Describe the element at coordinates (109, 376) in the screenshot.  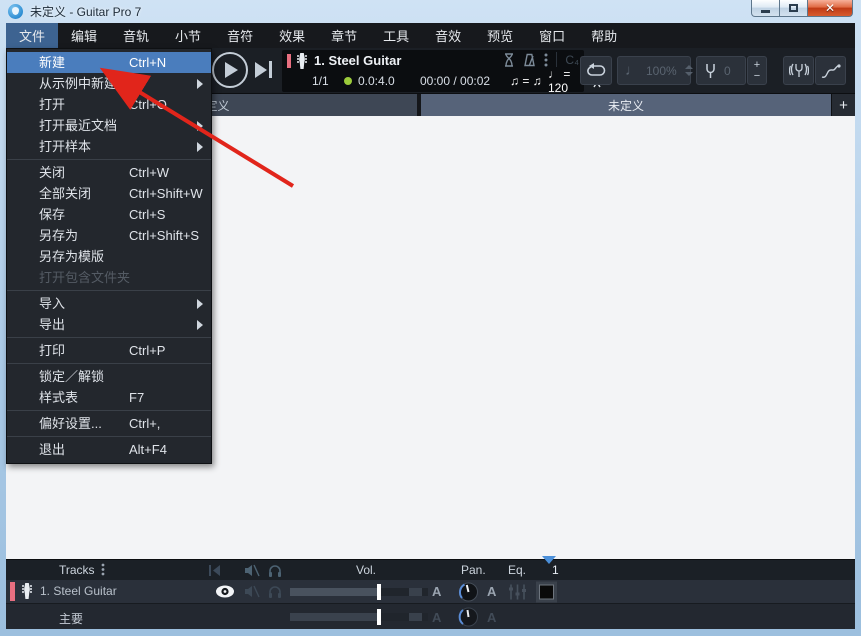
I see `menu-item-lock-unlock: 锁定／解锁` at that location.